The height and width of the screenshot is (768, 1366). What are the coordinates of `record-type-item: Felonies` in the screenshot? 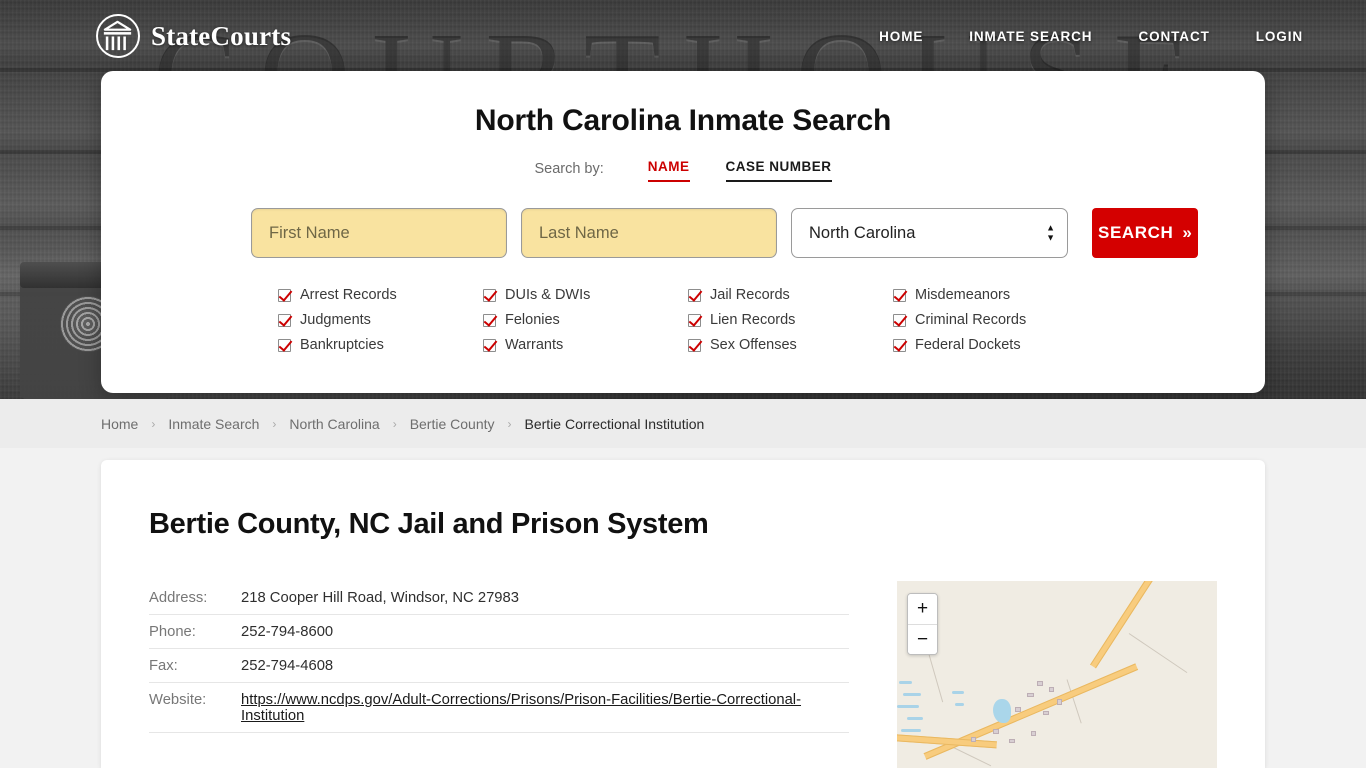 It's located at (585, 320).